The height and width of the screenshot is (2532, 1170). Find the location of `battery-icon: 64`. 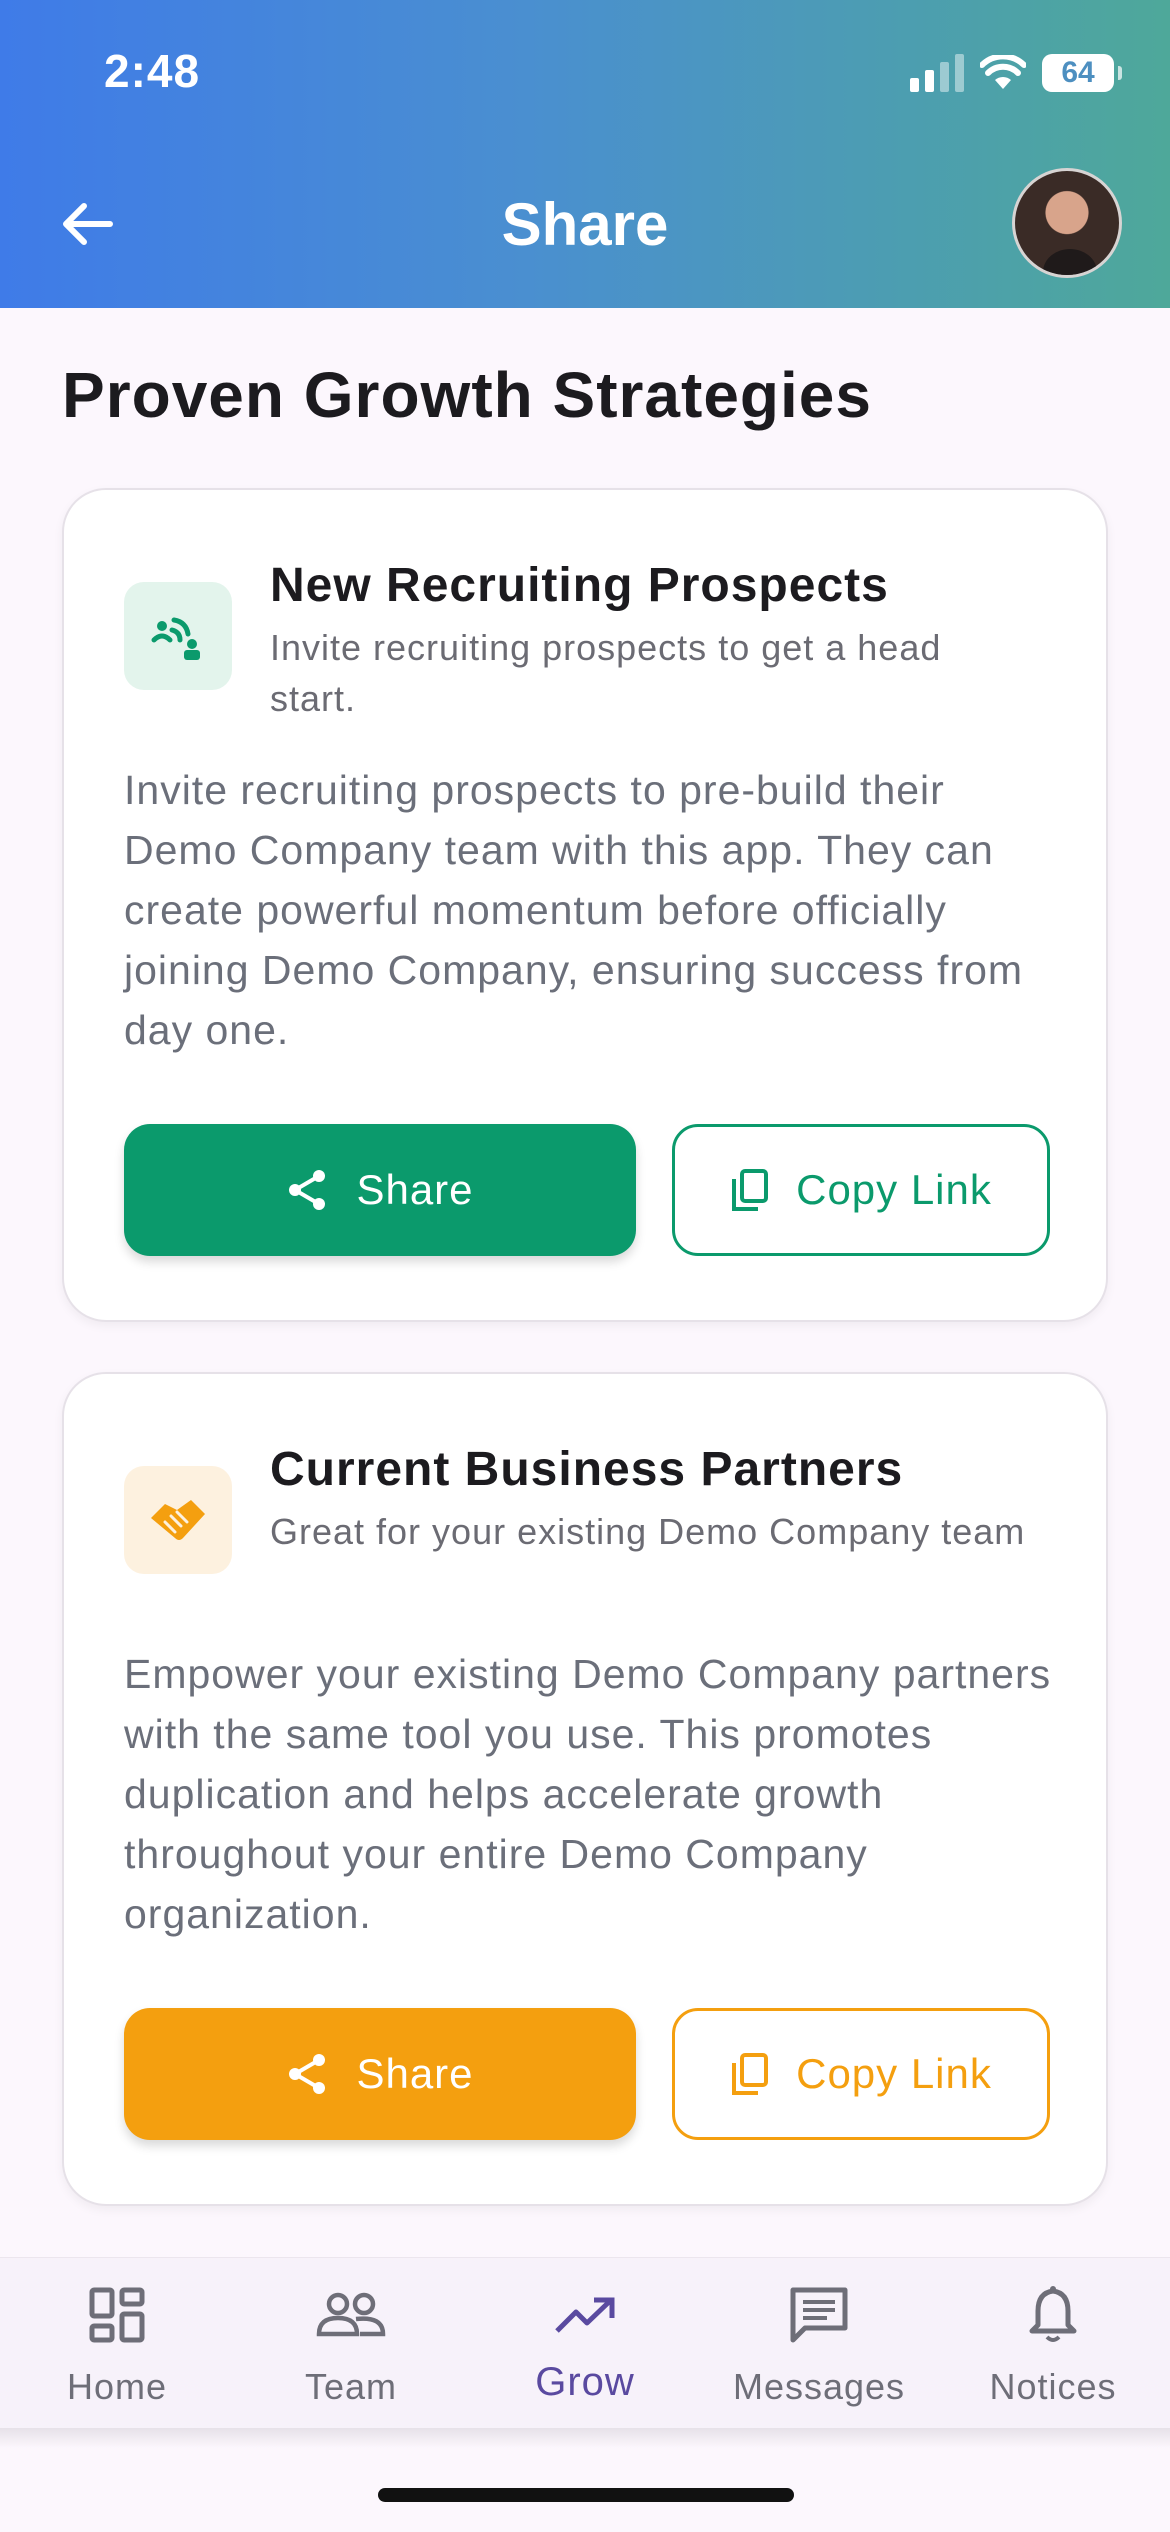

battery-icon: 64 is located at coordinates (1082, 73).